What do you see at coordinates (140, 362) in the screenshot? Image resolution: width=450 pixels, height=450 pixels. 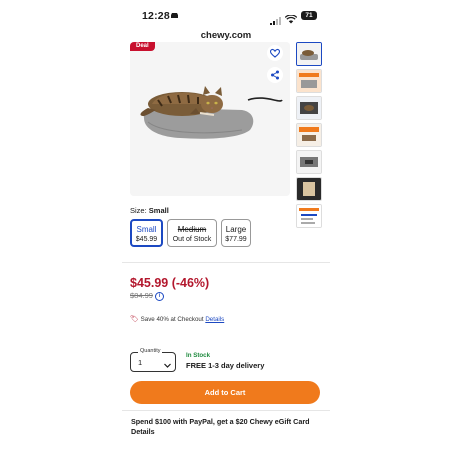 I see `quantity-value: 1` at bounding box center [140, 362].